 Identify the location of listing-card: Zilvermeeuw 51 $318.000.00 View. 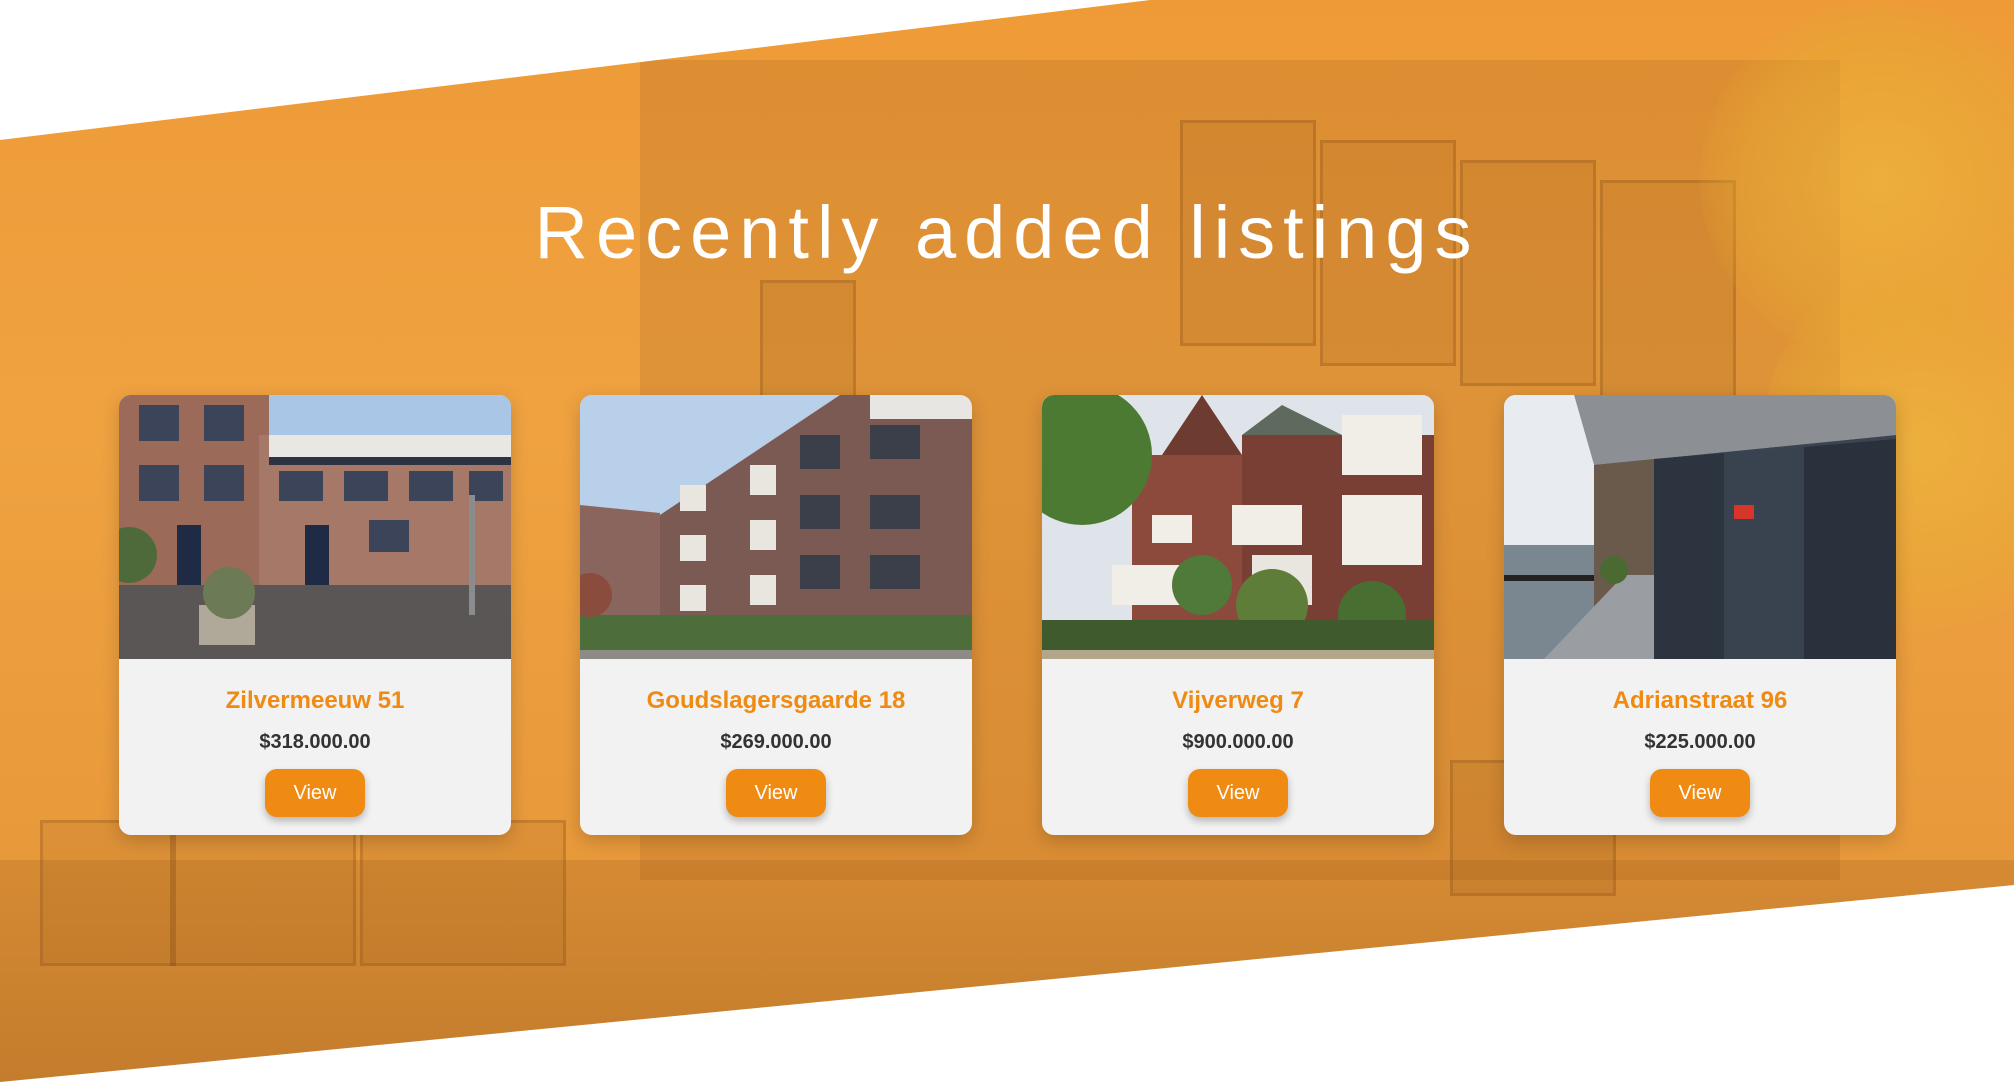
(315, 615).